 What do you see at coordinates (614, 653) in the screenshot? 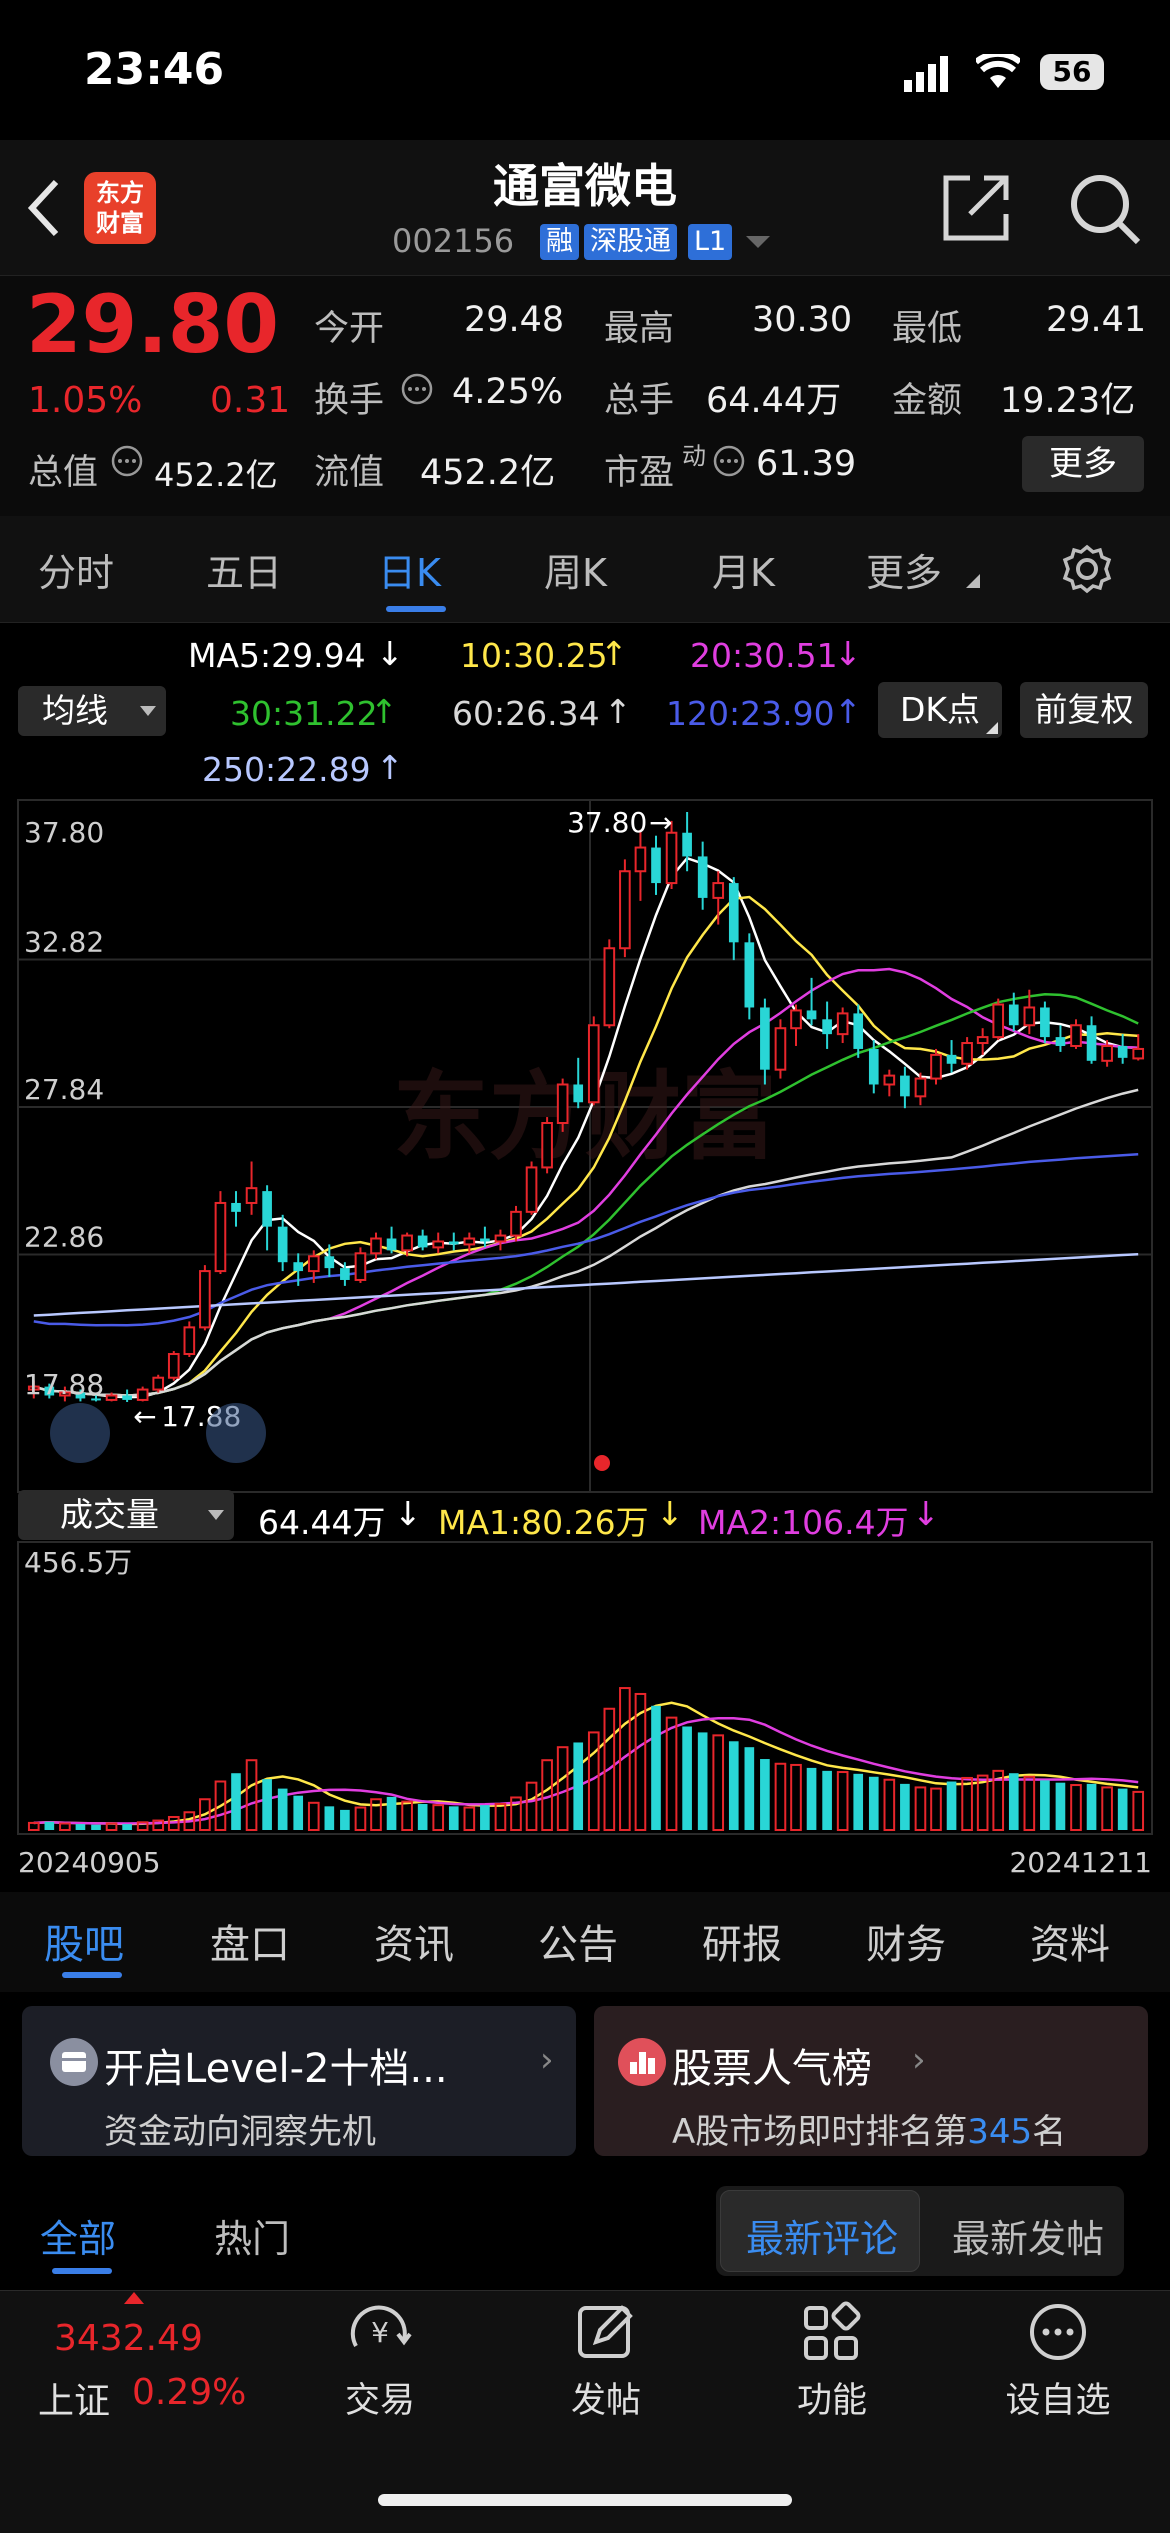
I see `up-arrow-icon: ↑` at bounding box center [614, 653].